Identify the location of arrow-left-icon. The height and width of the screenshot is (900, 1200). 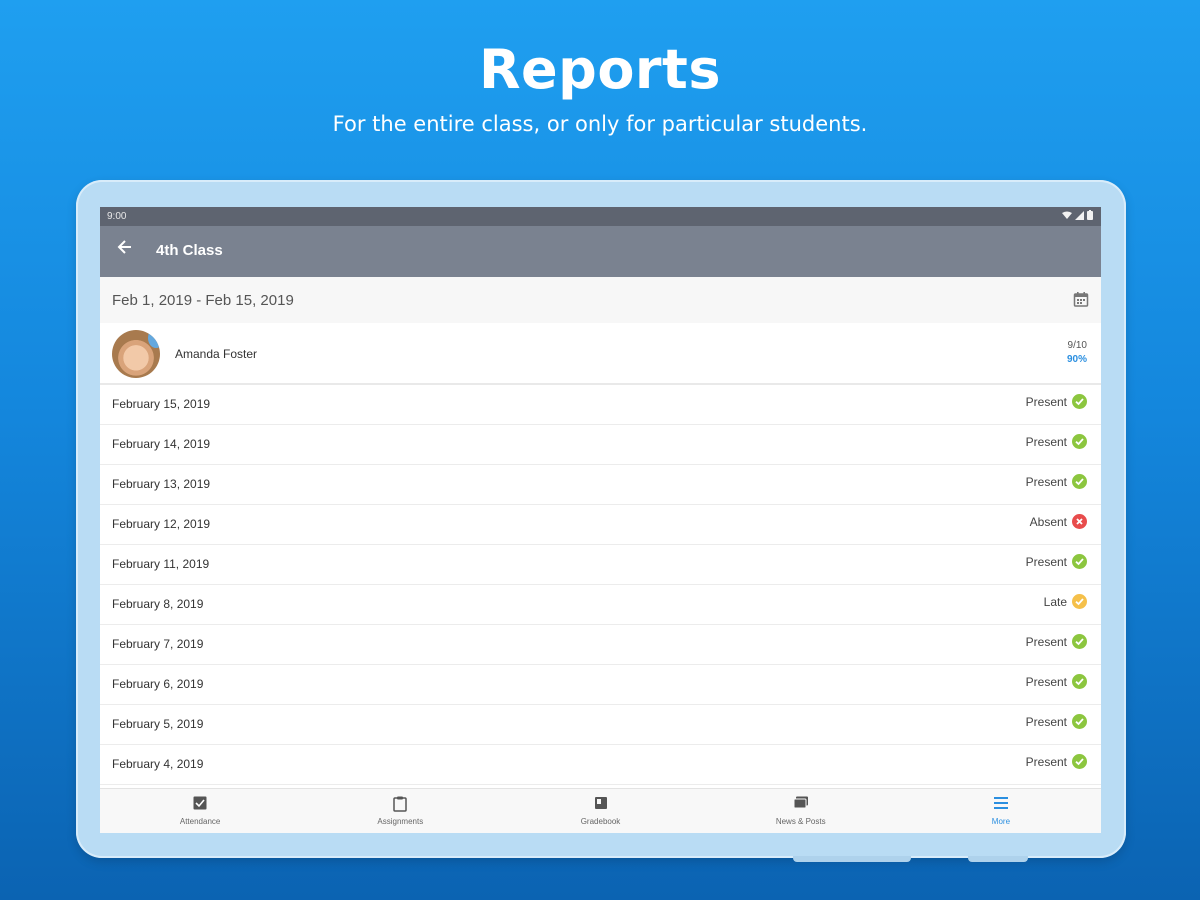
(124, 247).